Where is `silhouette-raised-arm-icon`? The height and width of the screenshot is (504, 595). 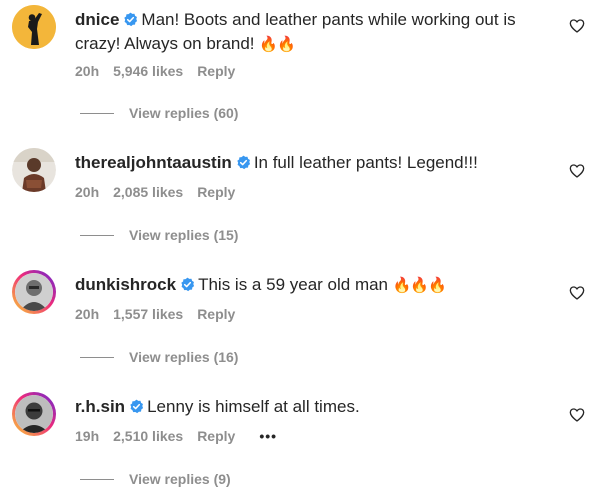
silhouette-raised-arm-icon is located at coordinates (34, 27).